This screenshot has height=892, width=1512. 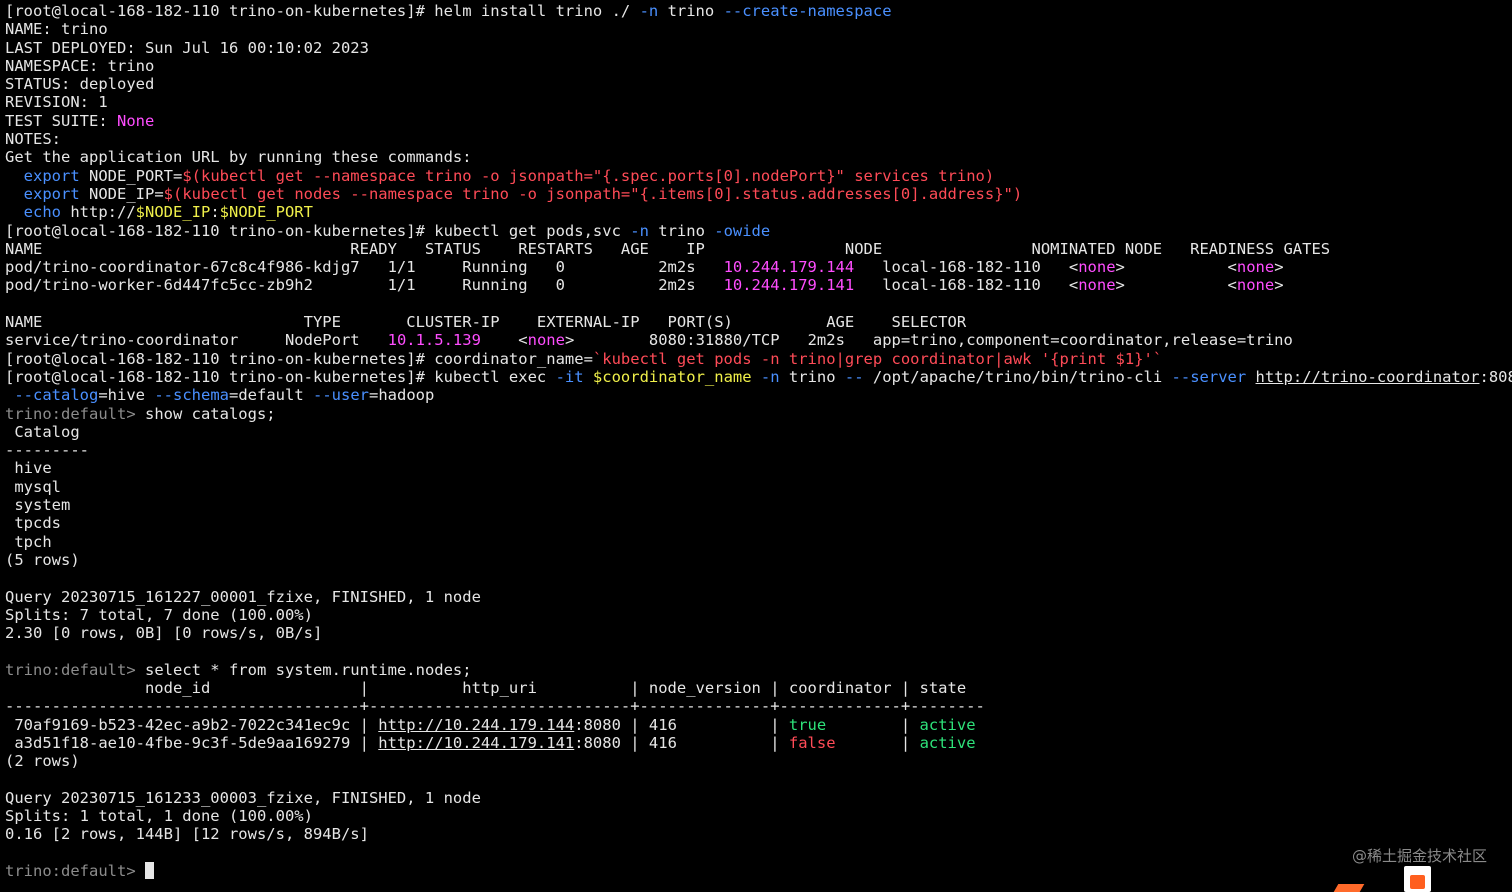 I want to click on terminal-link: http://10.244.179.141, so click(x=476, y=743).